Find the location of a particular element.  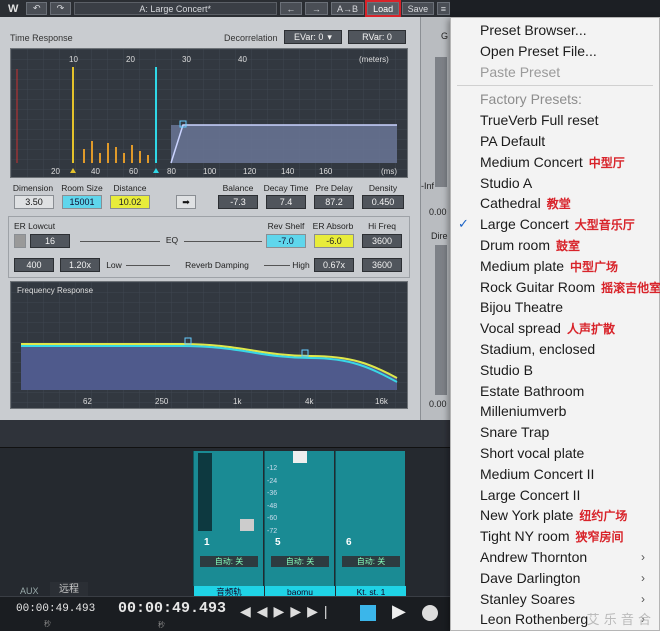

menu-item-label: Bijou Theatre is located at coordinates (522, 307).